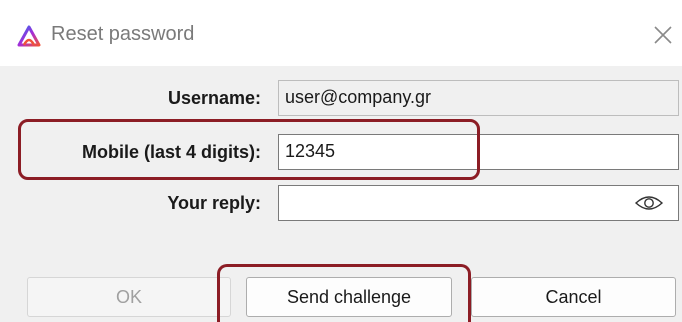  I want to click on close-icon, so click(663, 35).